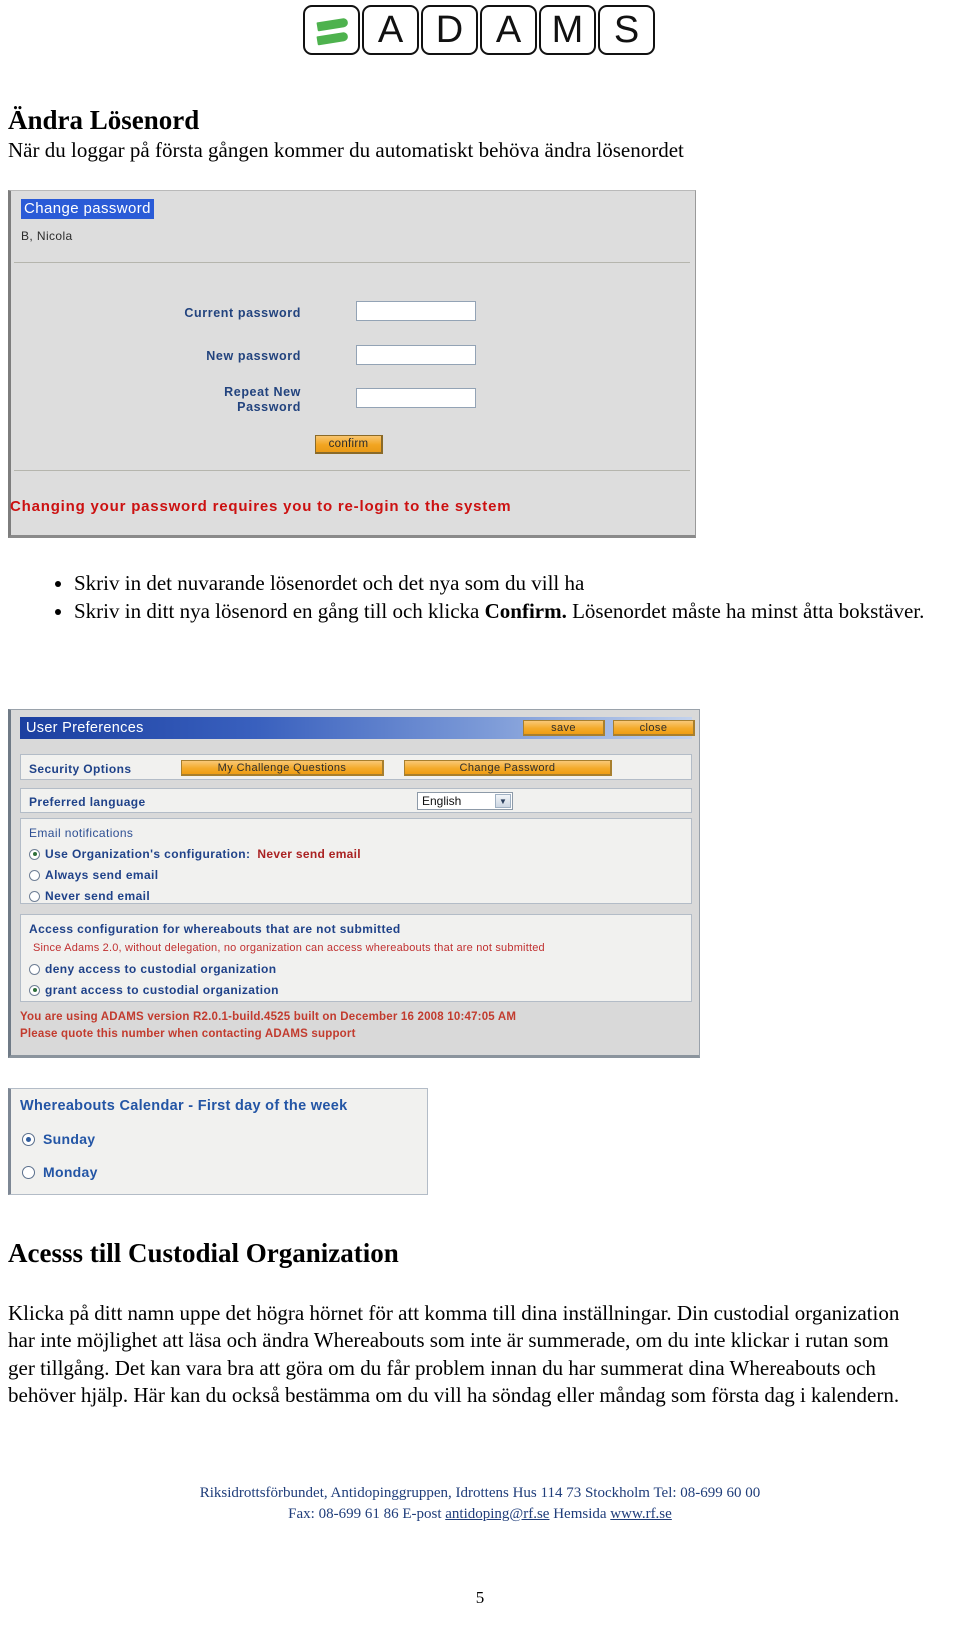  What do you see at coordinates (87, 802) in the screenshot?
I see `preferred-language-label: Preferred language` at bounding box center [87, 802].